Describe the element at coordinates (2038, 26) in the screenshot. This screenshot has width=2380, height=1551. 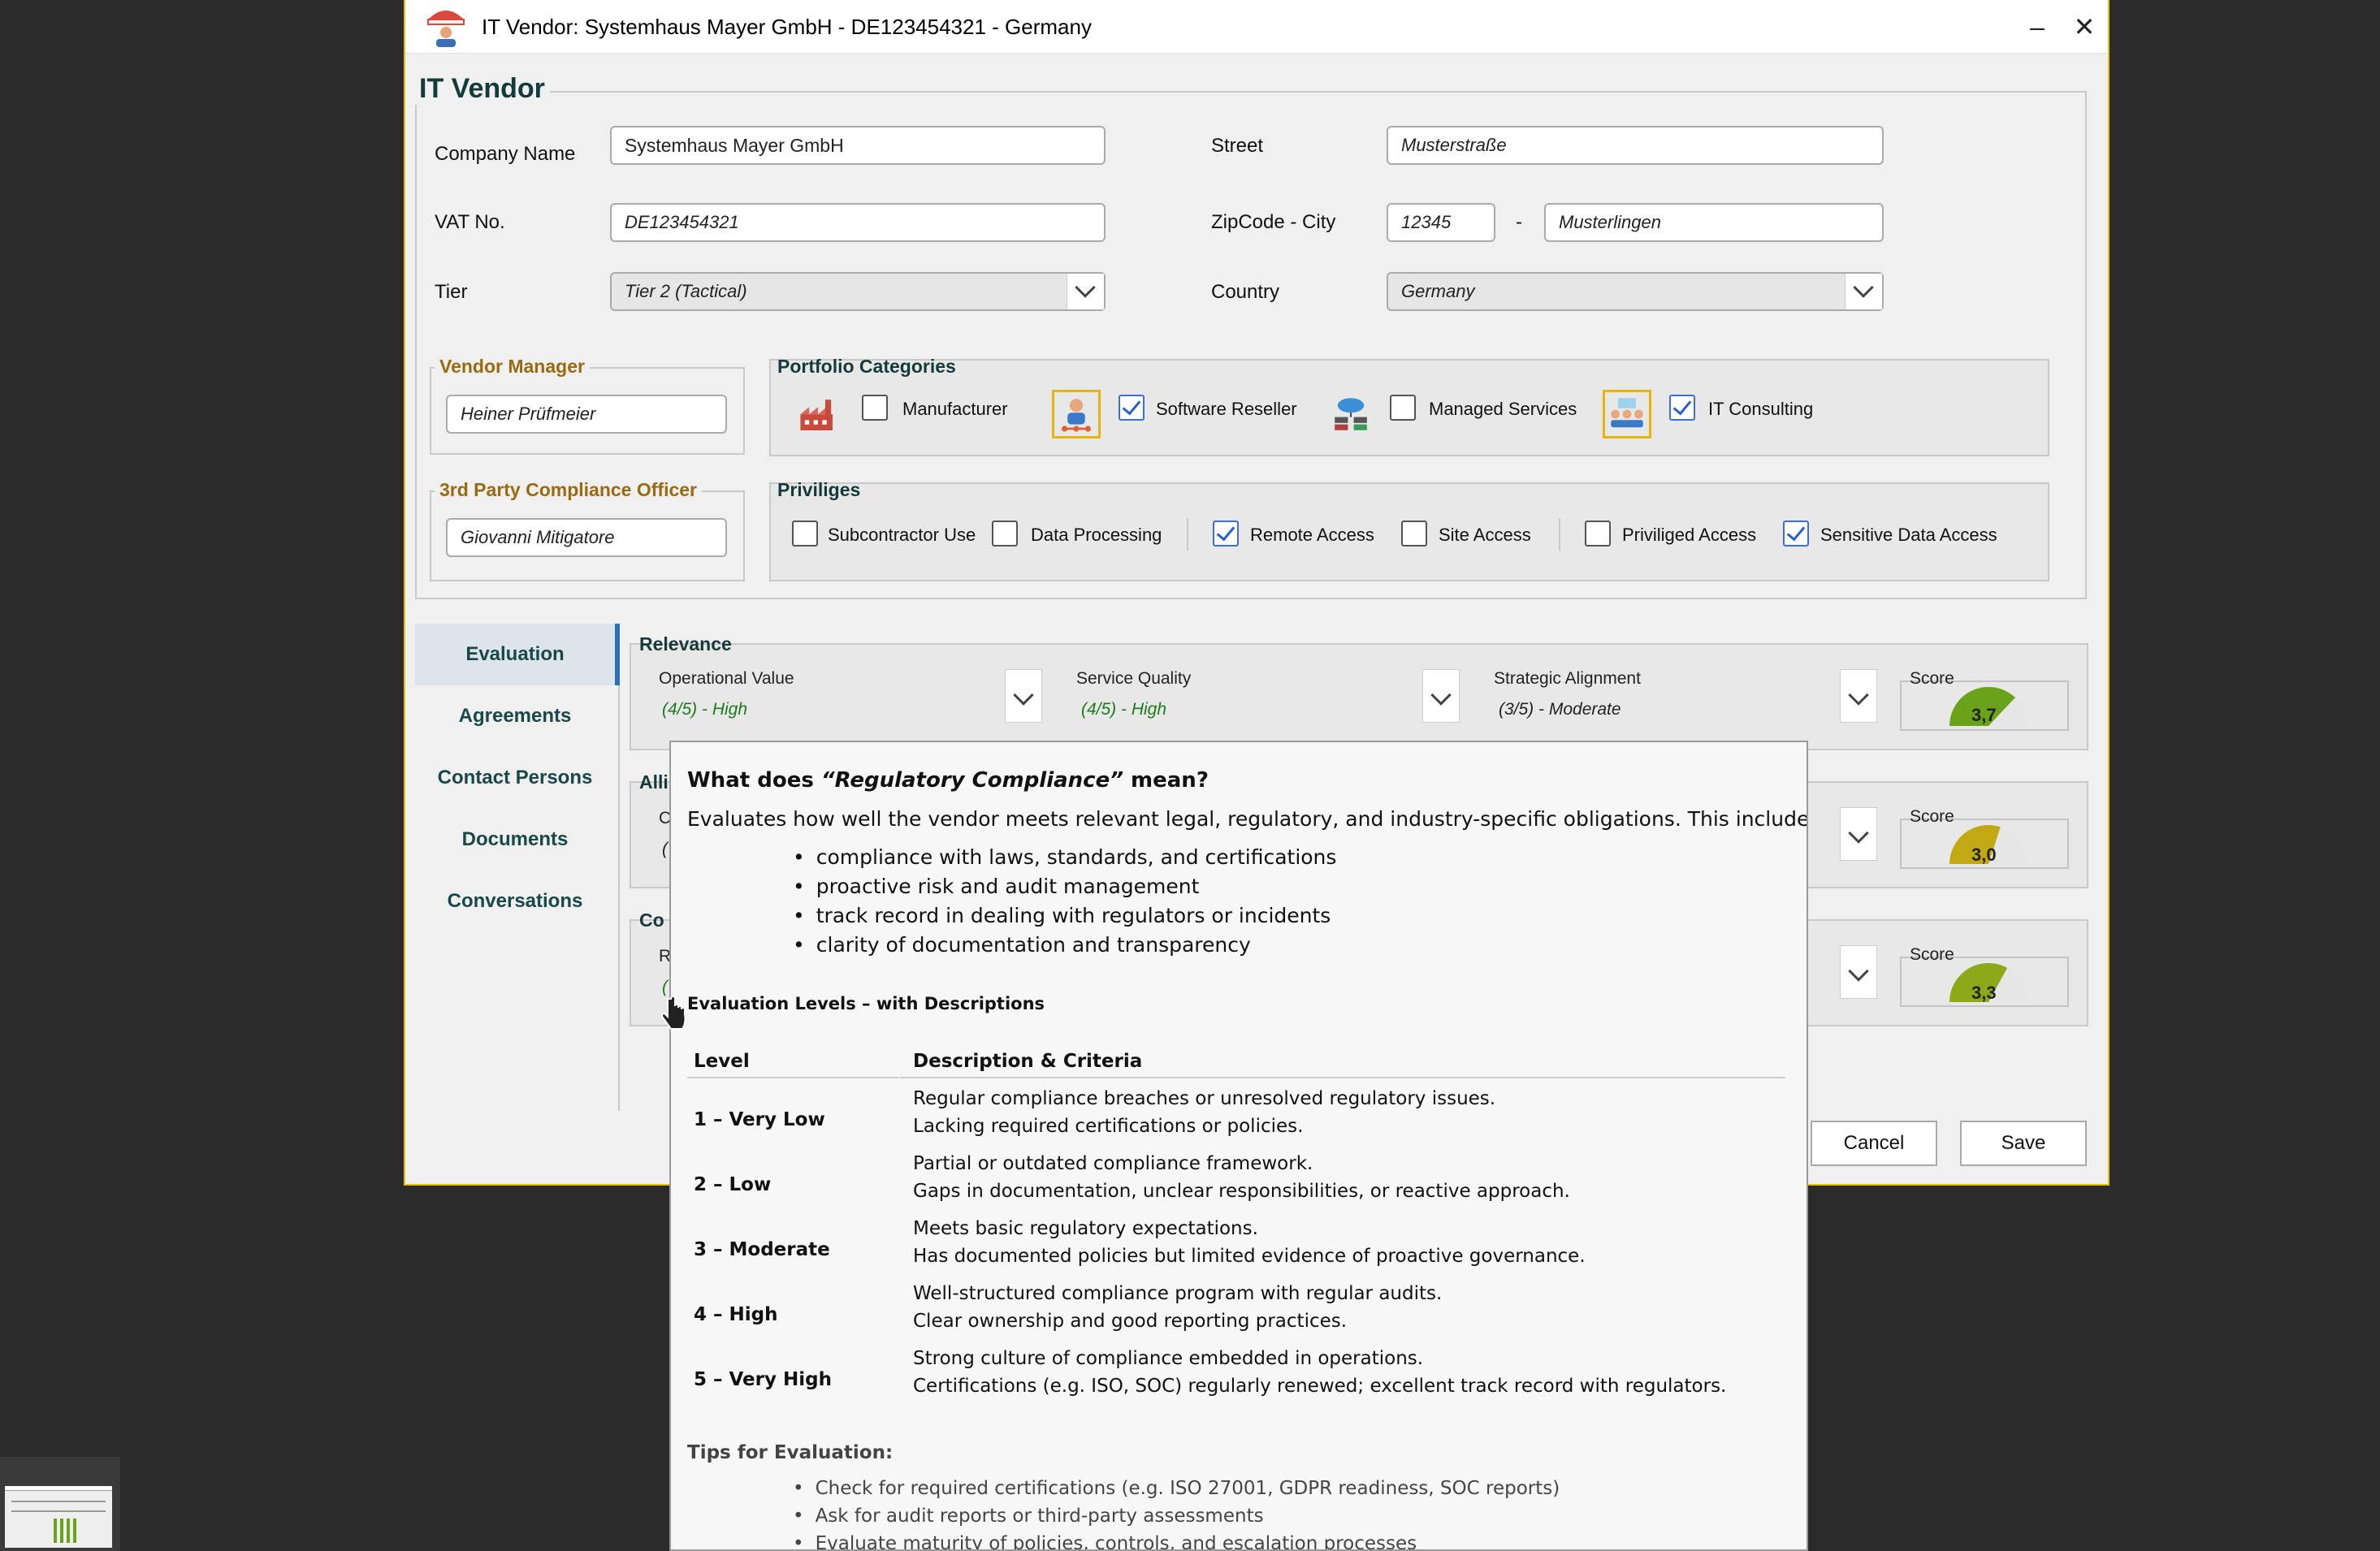
I see `minimize-button: –` at that location.